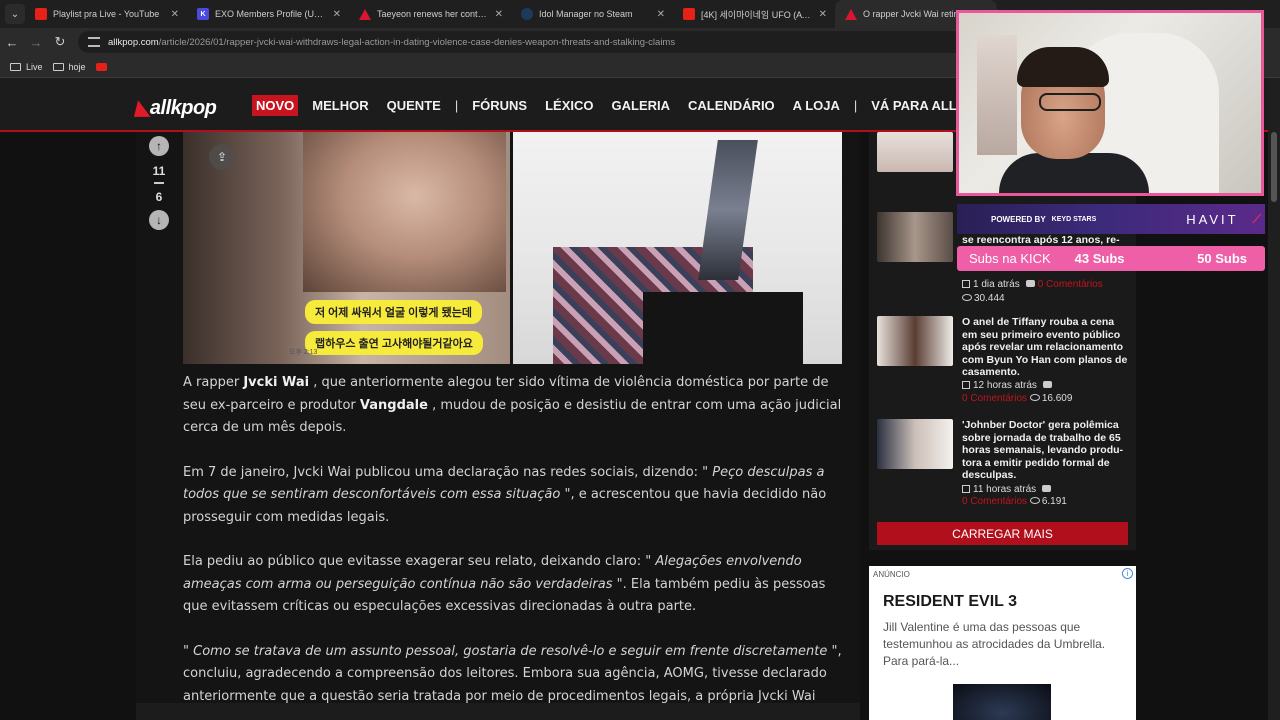  Describe the element at coordinates (731, 105) in the screenshot. I see `nav-calendario: CALENDÁRIO` at that location.